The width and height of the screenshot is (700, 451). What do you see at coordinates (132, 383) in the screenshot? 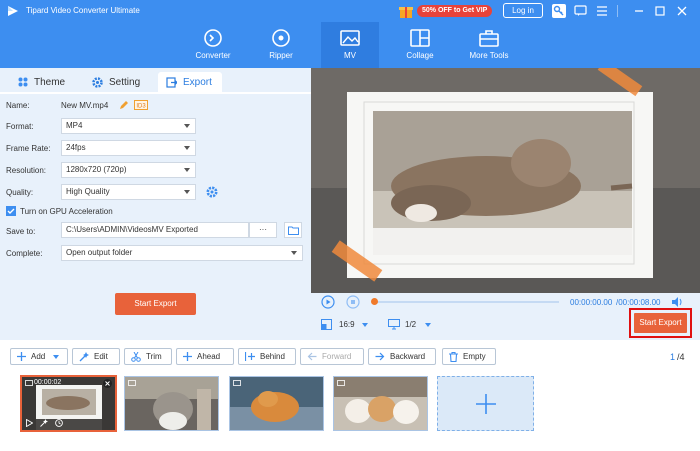
I see `video-icon` at bounding box center [132, 383].